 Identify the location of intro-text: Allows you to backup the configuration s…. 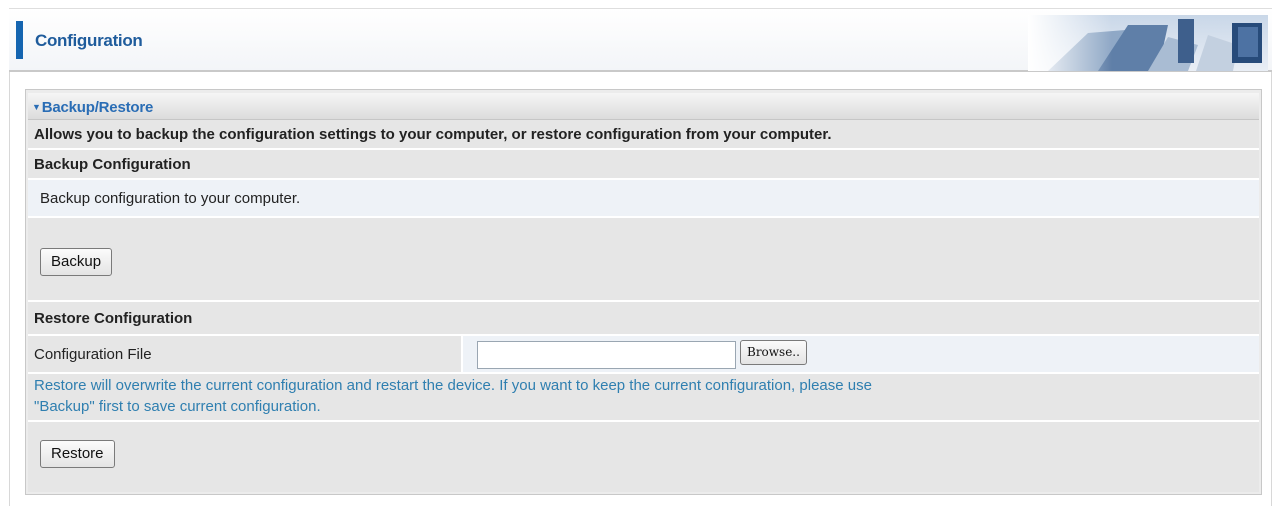
(433, 134).